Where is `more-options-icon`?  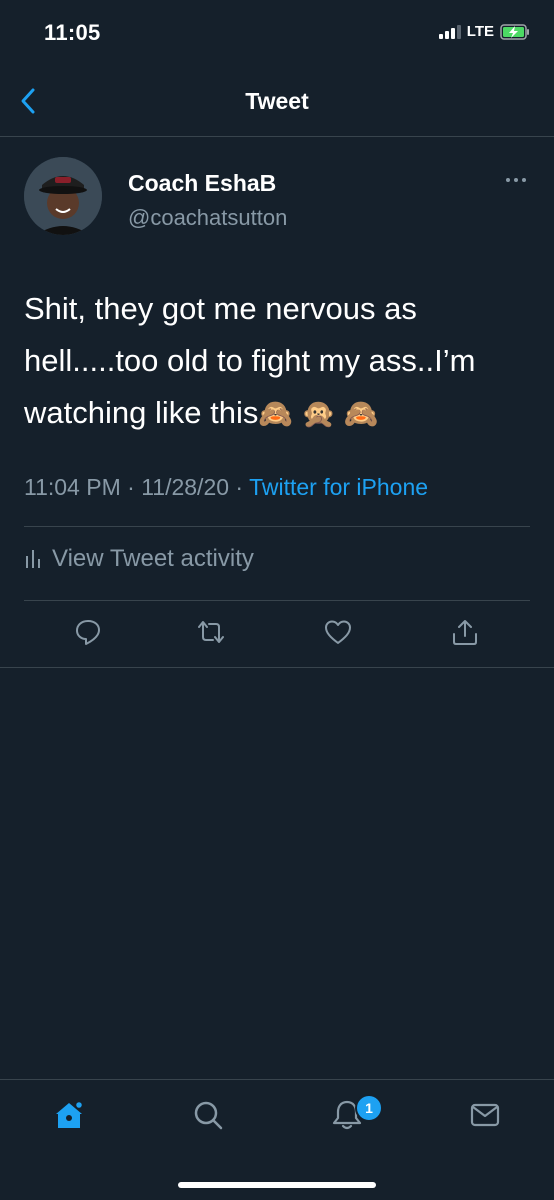 more-options-icon is located at coordinates (516, 180).